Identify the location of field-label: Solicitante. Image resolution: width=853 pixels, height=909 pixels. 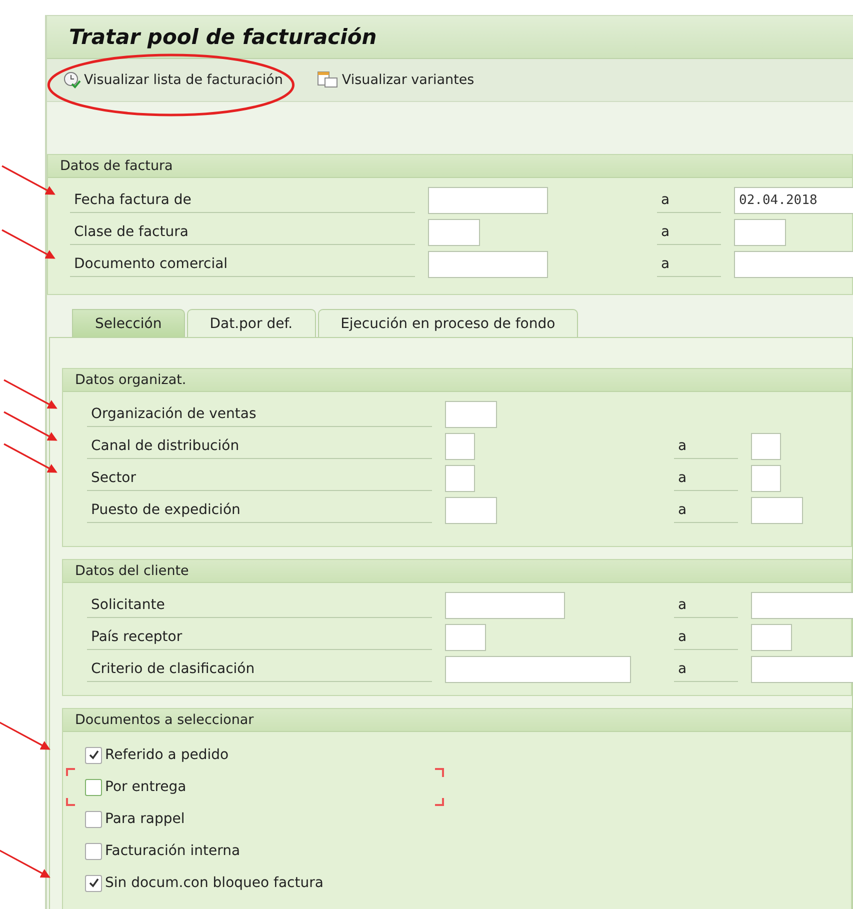
(259, 605).